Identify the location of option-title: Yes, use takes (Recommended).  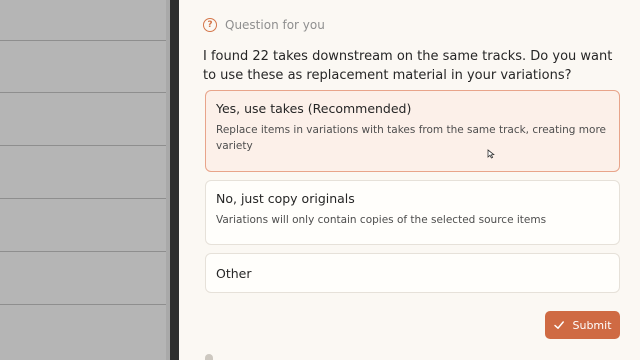
(314, 108).